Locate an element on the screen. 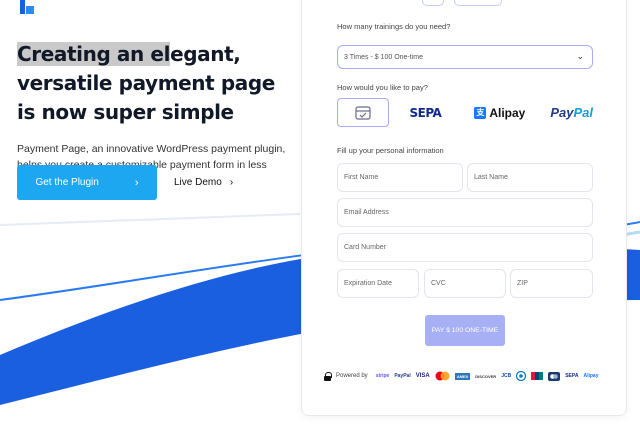  first-name-field: First Name is located at coordinates (400, 177).